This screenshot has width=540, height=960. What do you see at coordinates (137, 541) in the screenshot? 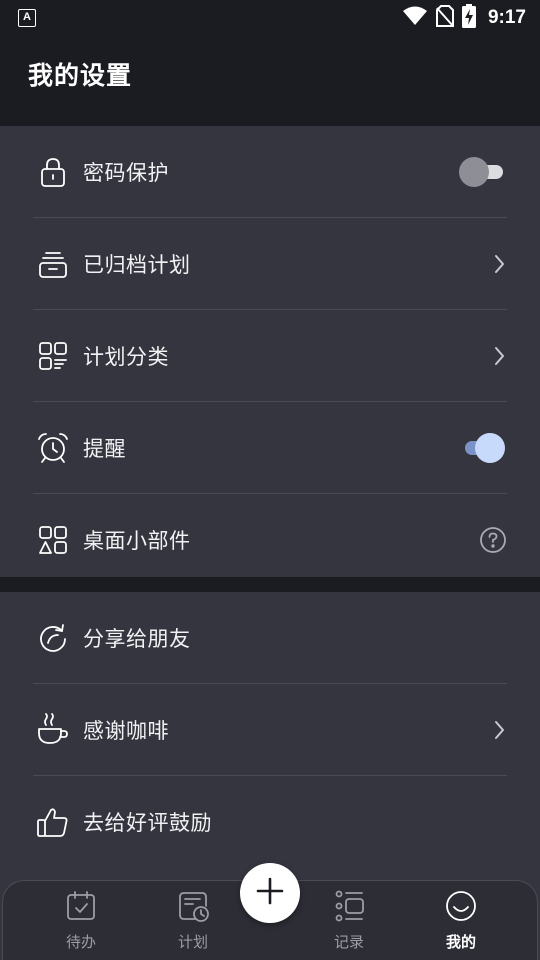
I see `settings-row-label: 桌面小部件` at bounding box center [137, 541].